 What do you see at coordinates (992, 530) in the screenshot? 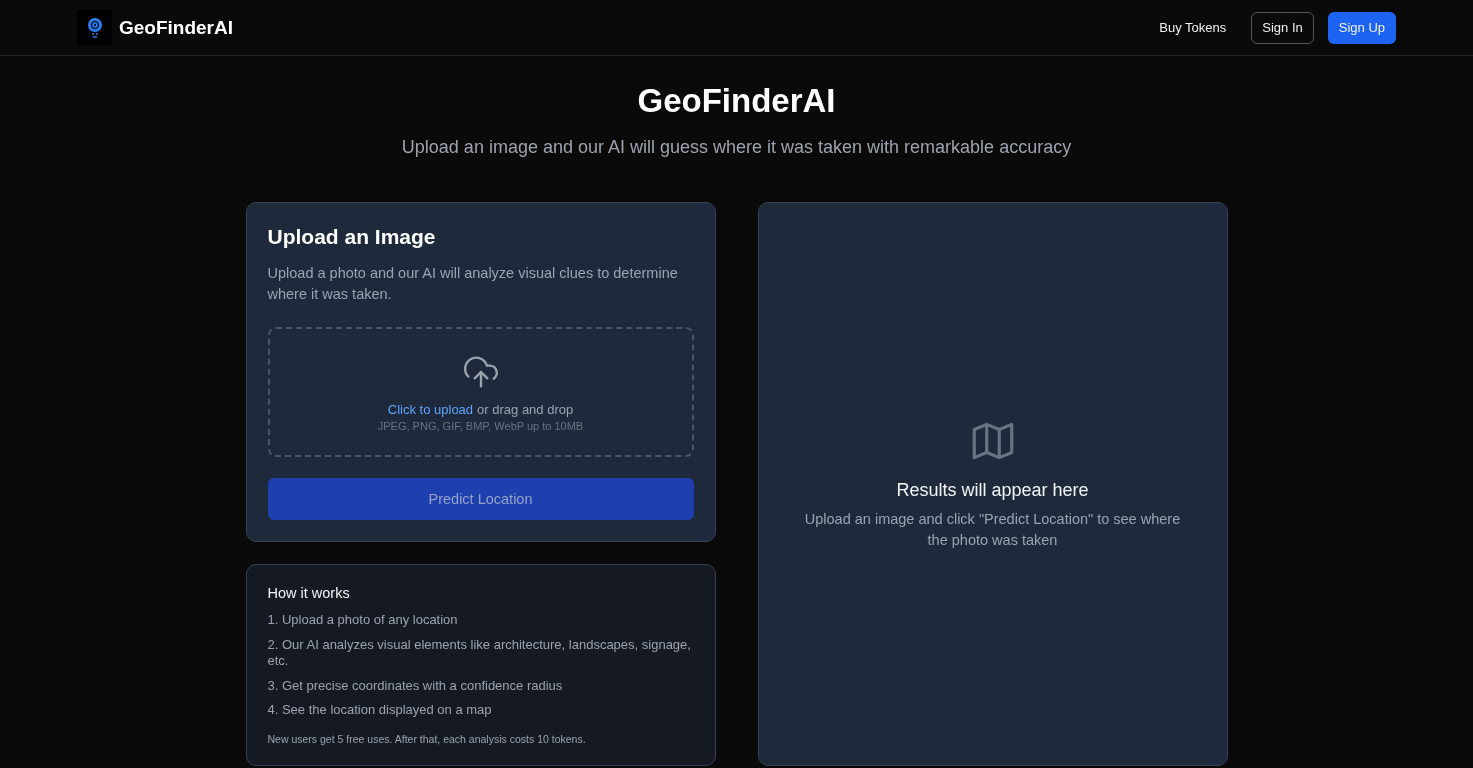
I see `results-text: Upload an image and click "Predict Location" to see where the photo was taken` at bounding box center [992, 530].